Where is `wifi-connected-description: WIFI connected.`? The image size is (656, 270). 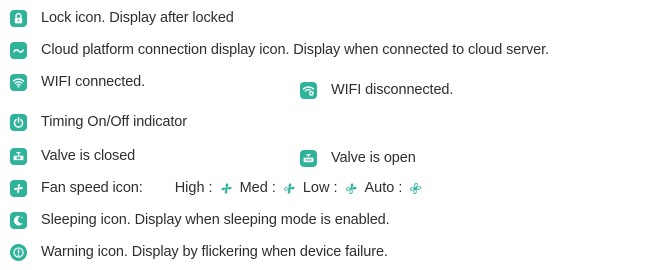 wifi-connected-description: WIFI connected. is located at coordinates (93, 82).